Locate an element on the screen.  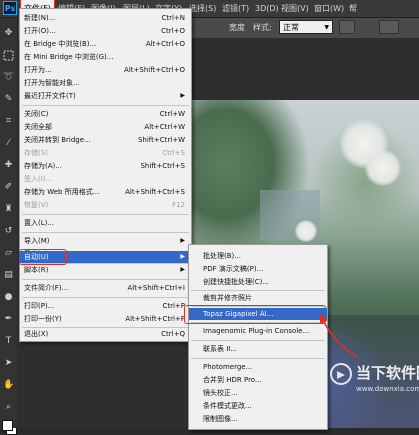
foreground-color-swatch is located at coordinates (7, 425).